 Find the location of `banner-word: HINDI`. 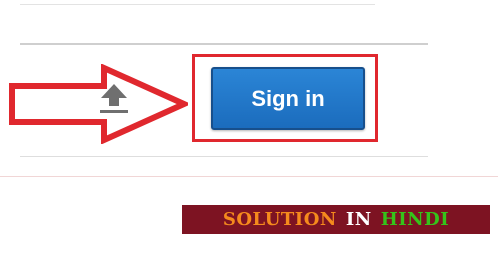

banner-word: HINDI is located at coordinates (415, 219).